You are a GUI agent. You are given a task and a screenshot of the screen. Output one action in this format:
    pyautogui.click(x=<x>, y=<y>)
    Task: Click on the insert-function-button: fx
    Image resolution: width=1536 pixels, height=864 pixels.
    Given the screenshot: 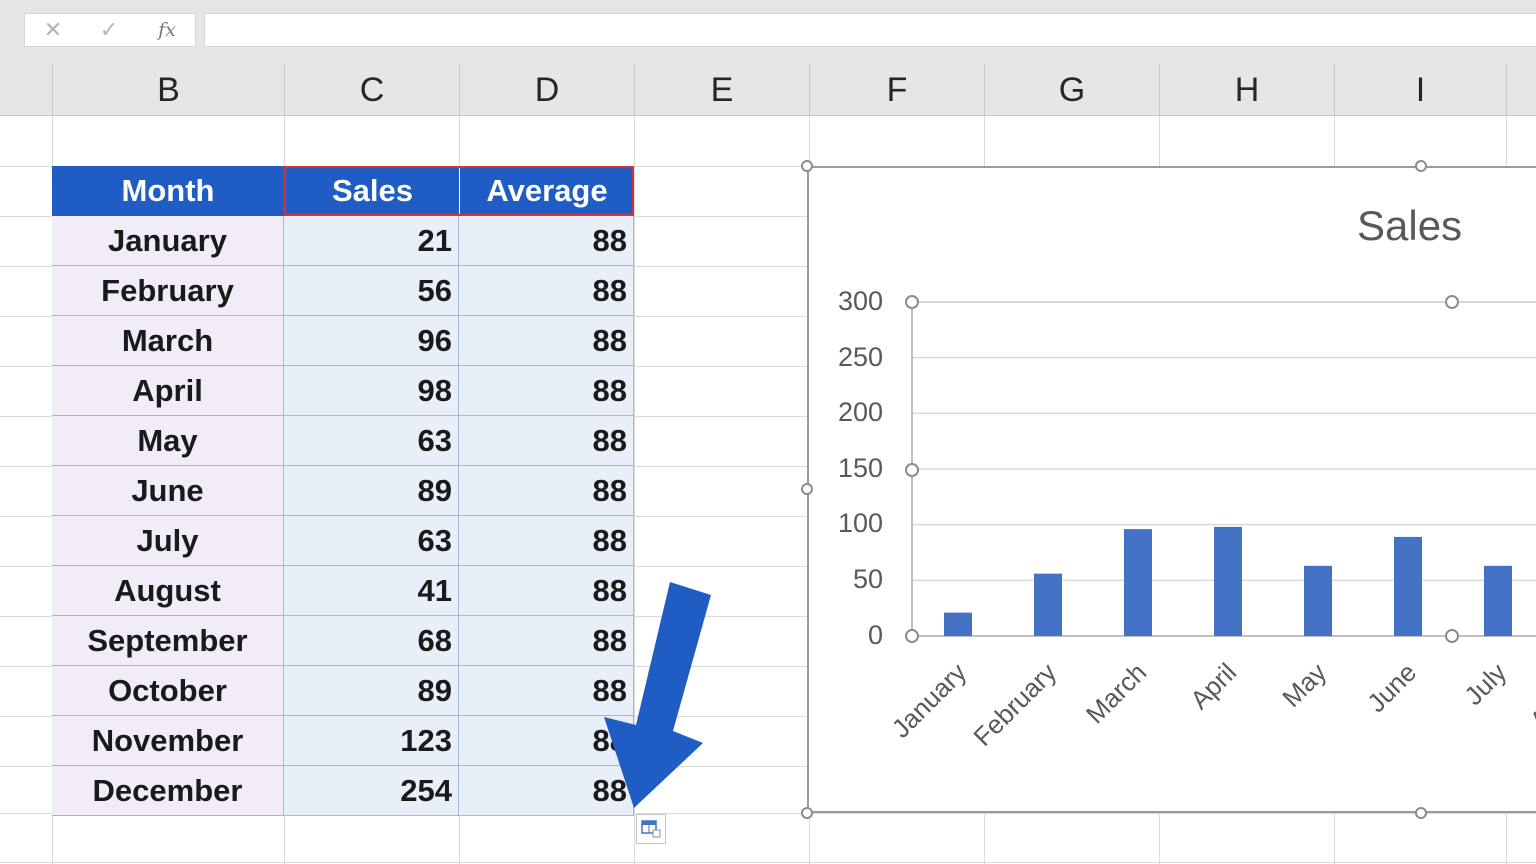 What is the action you would take?
    pyautogui.click(x=167, y=30)
    